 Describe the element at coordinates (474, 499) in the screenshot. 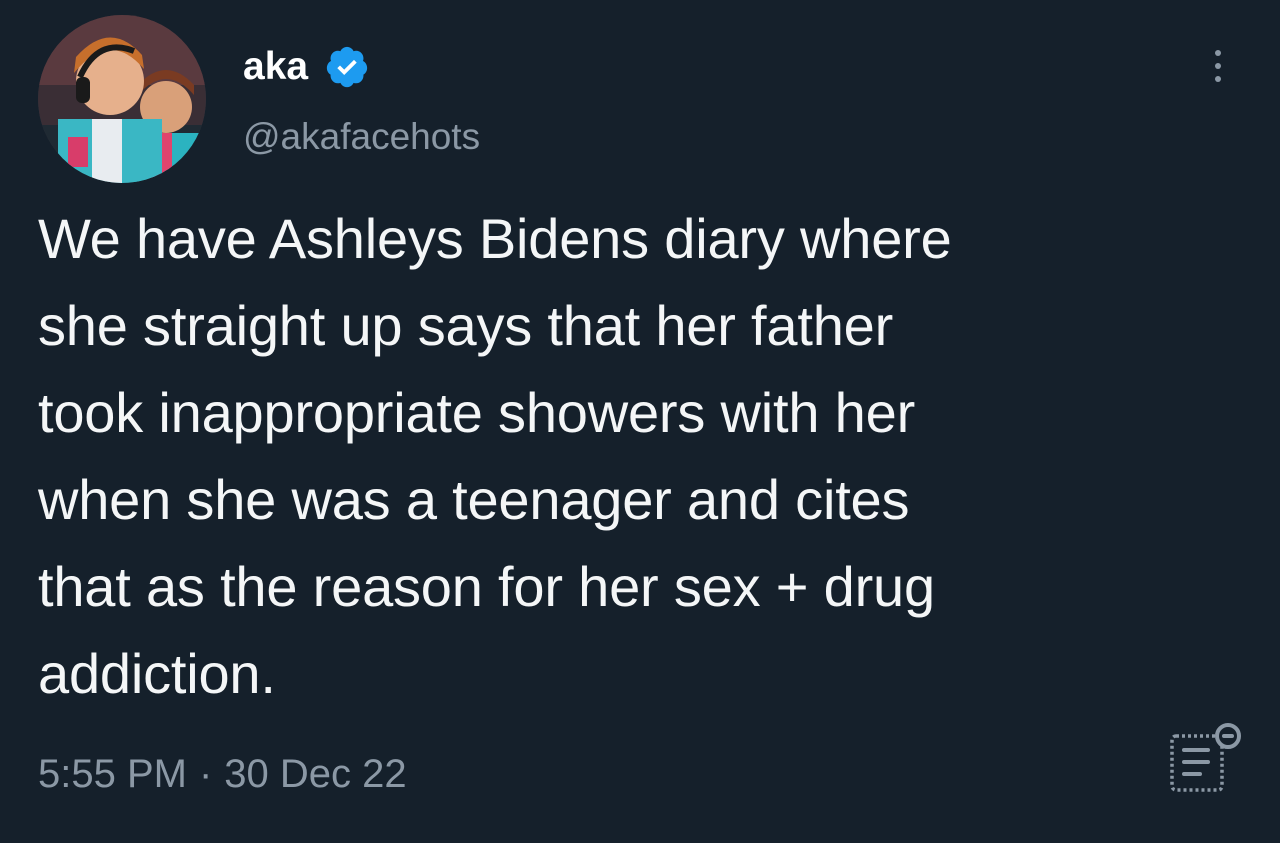

I see `tweet-text-line: when she was a teenager and cites` at that location.